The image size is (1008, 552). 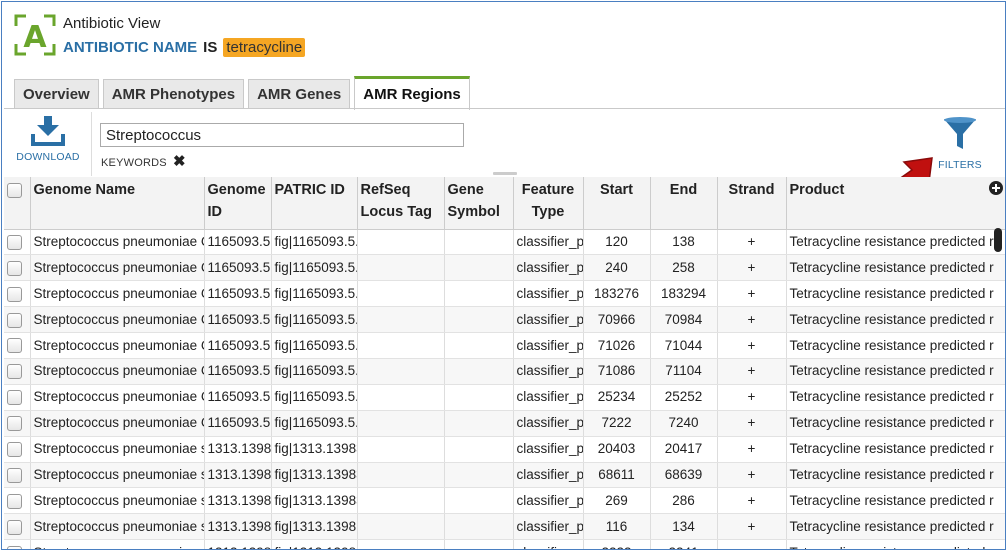 I want to click on tab-overview: Overview, so click(x=56, y=94).